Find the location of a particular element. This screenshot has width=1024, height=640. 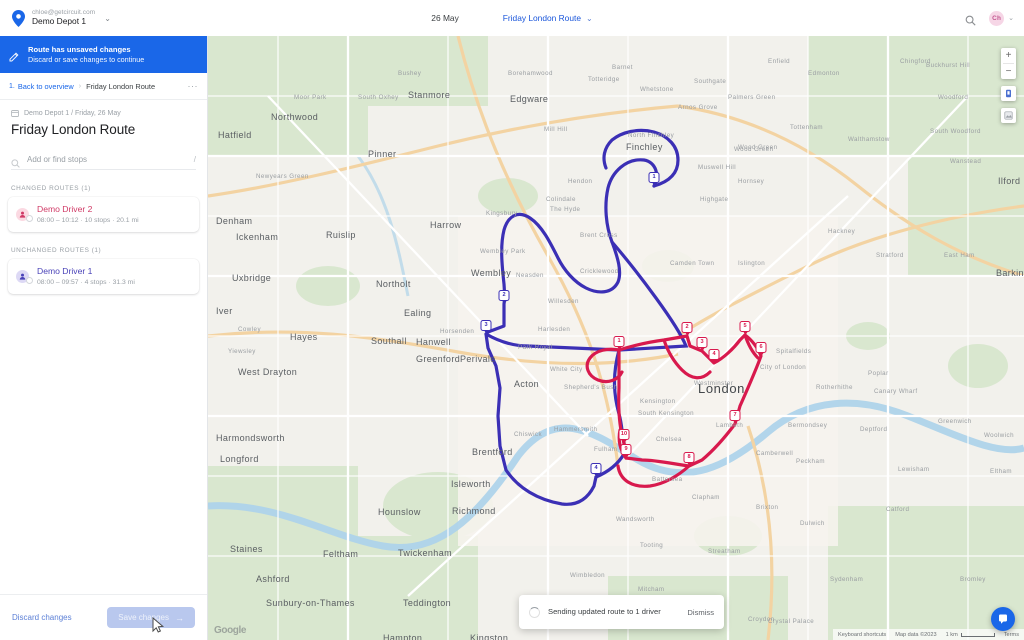

map-stop-marker-label: 8 is located at coordinates (689, 457).